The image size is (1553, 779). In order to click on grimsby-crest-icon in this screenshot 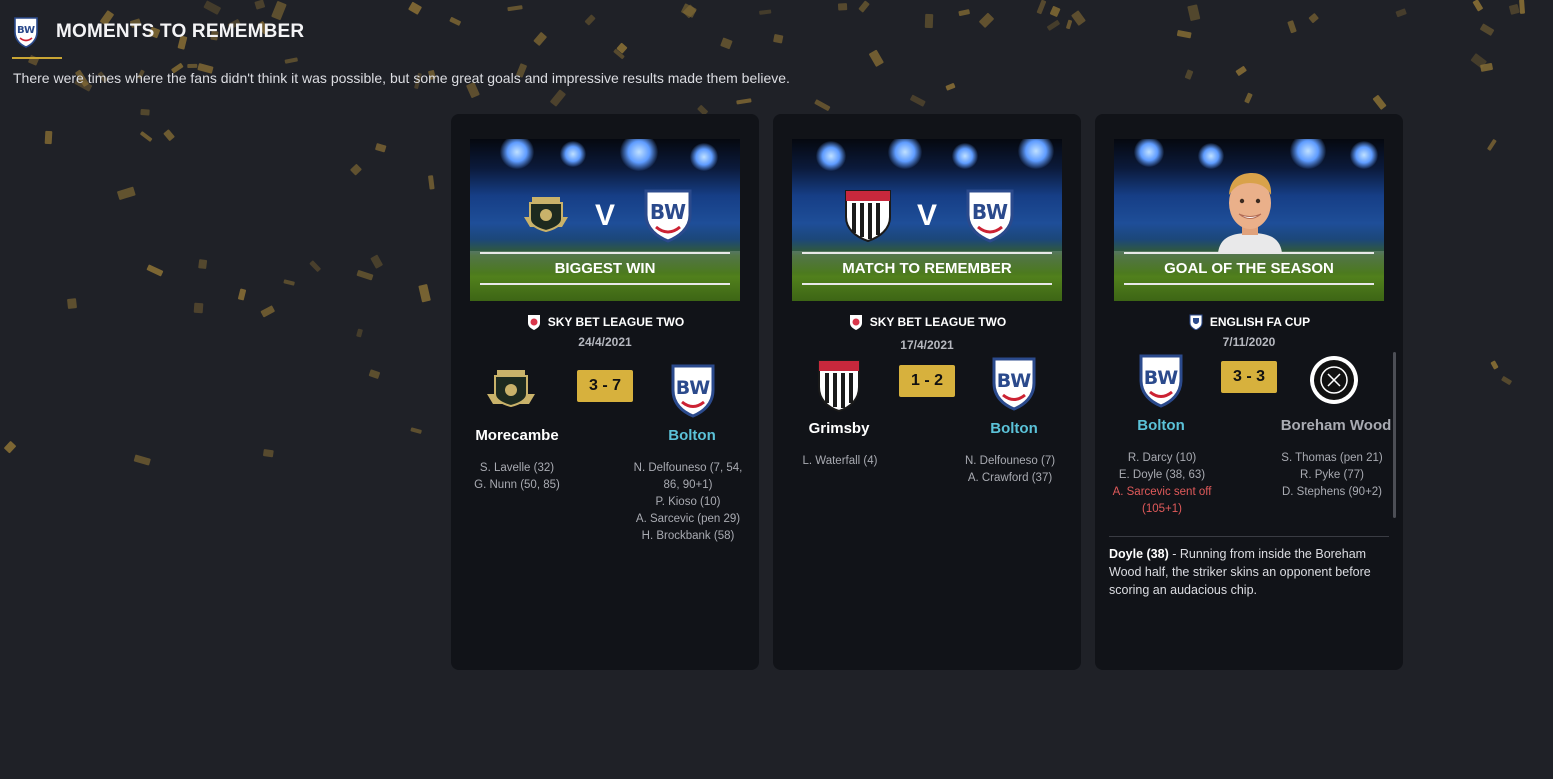, I will do `click(839, 386)`.